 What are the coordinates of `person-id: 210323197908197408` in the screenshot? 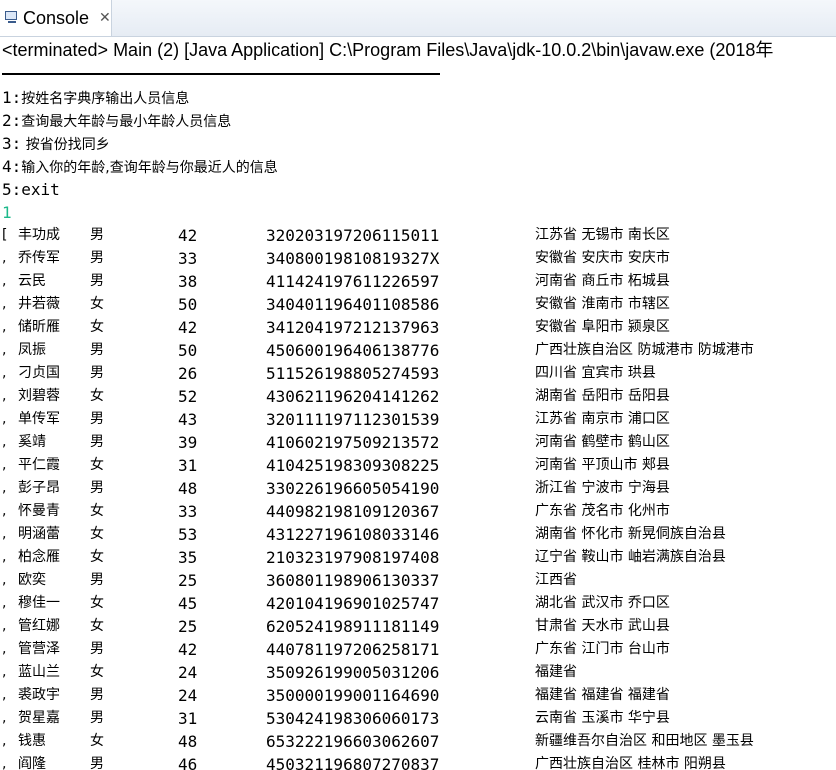 It's located at (353, 557).